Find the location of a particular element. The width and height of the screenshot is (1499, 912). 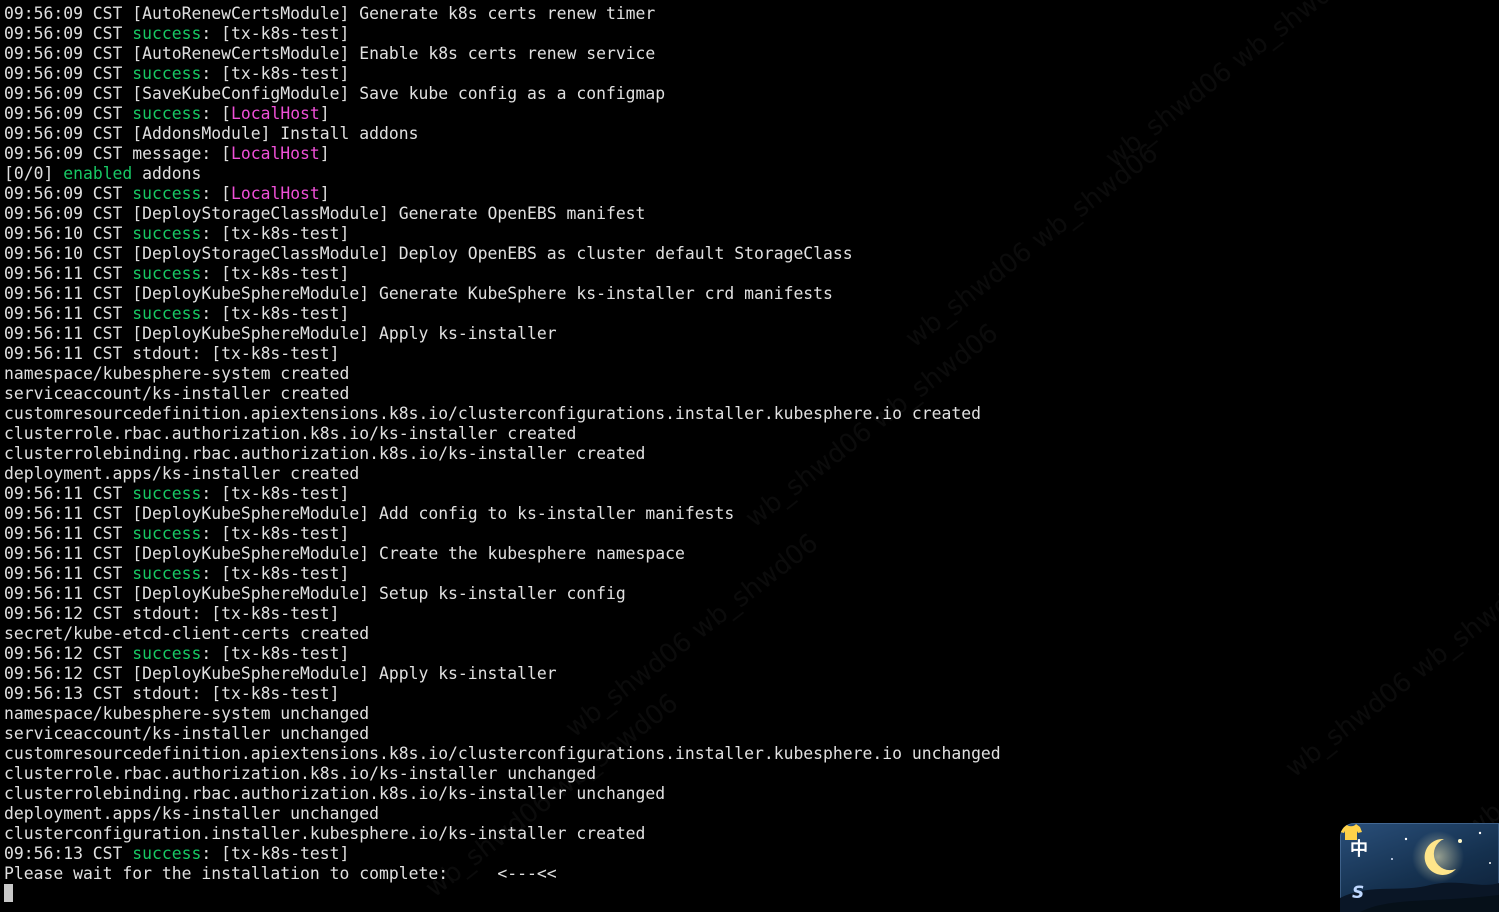

line-text: 09:56:10 CST is located at coordinates (68, 233).